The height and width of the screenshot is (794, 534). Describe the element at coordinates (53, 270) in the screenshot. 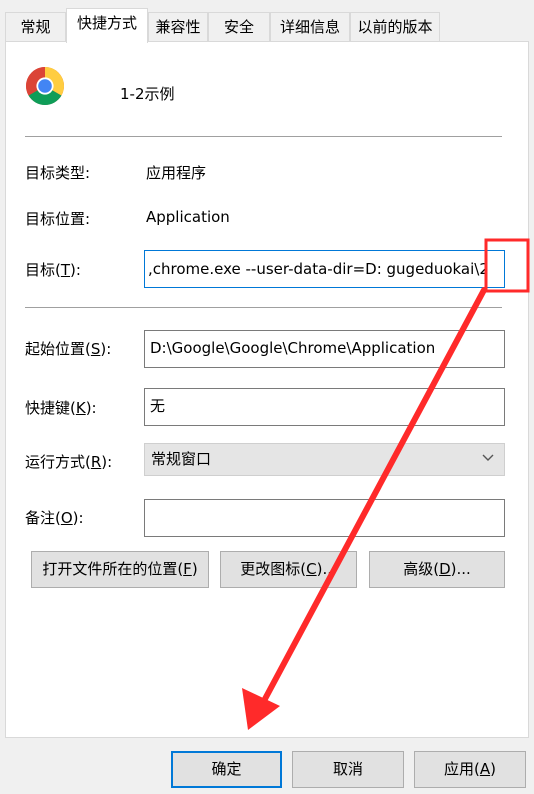

I see `target-label: 目标(T):` at that location.